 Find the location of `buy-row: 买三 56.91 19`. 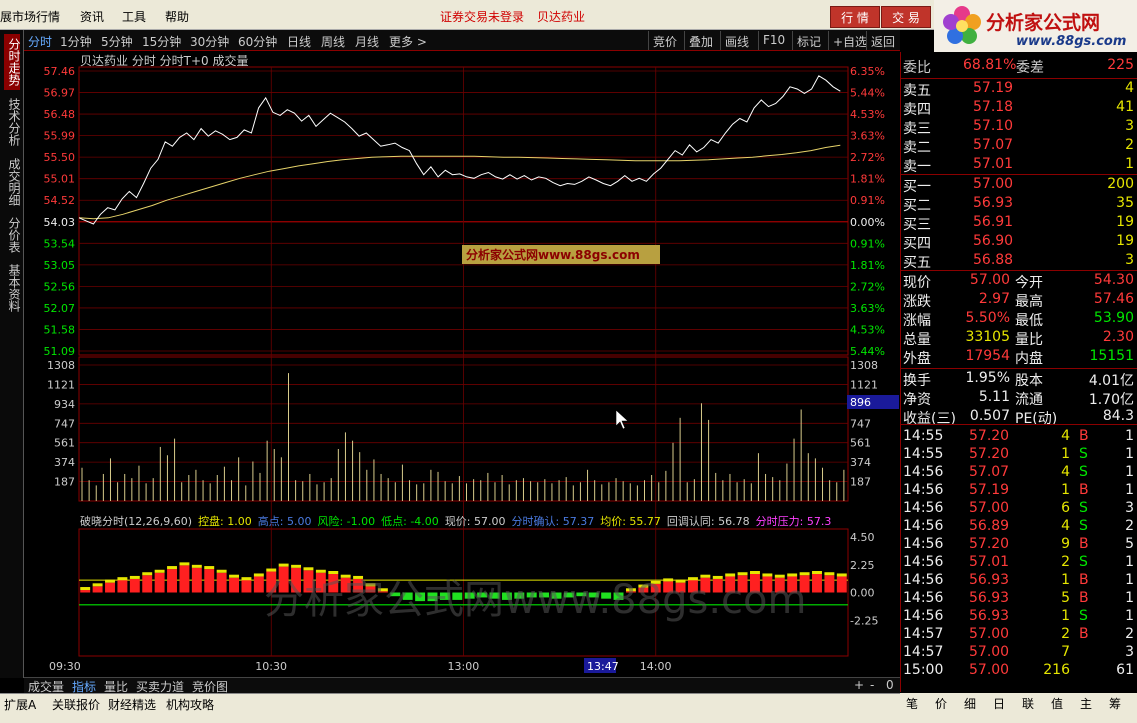

buy-row: 买三 56.91 19 is located at coordinates (1019, 223).